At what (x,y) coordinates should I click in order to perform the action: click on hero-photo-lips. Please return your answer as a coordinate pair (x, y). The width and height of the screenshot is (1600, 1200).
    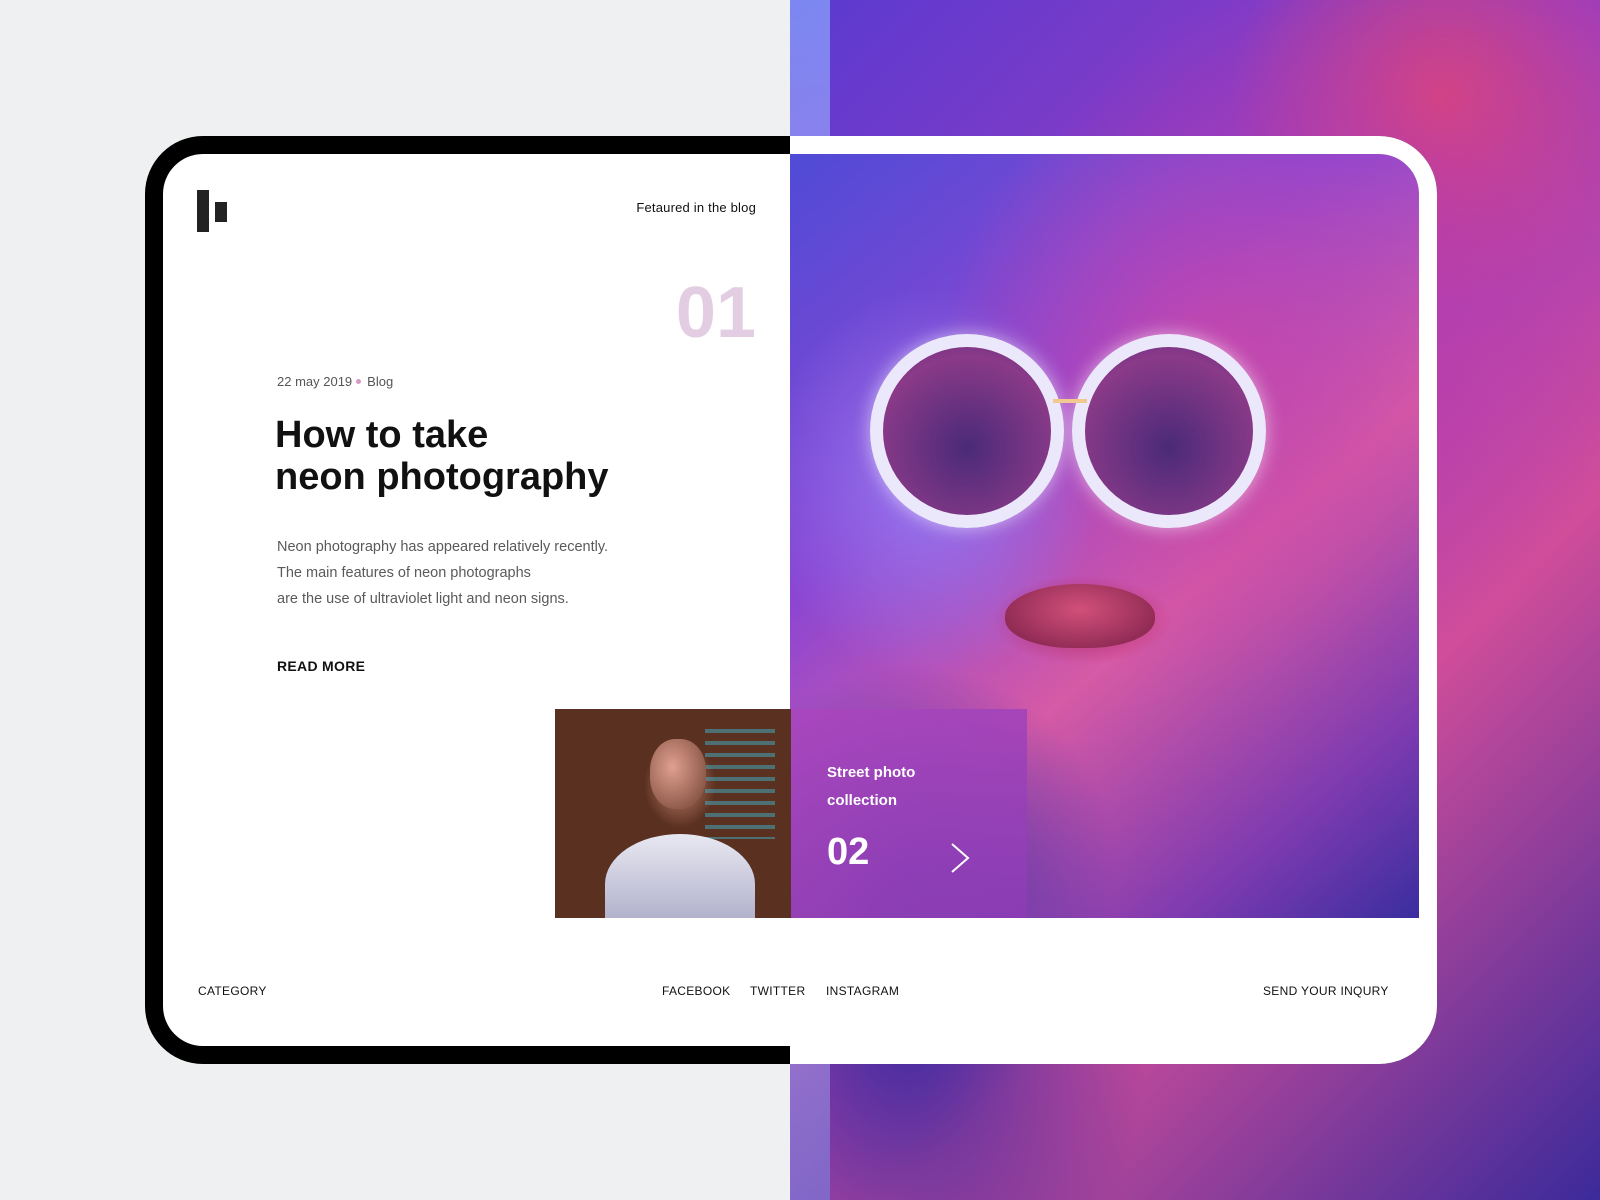
    Looking at the image, I should click on (1080, 616).